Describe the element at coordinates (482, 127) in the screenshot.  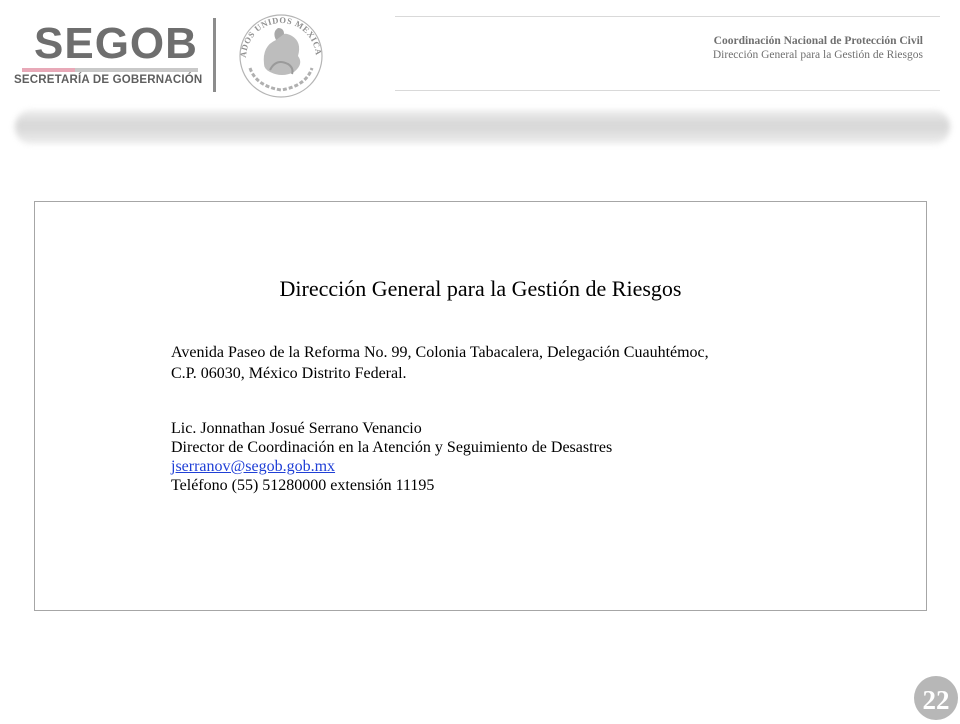
I see `header-shadow-band` at that location.